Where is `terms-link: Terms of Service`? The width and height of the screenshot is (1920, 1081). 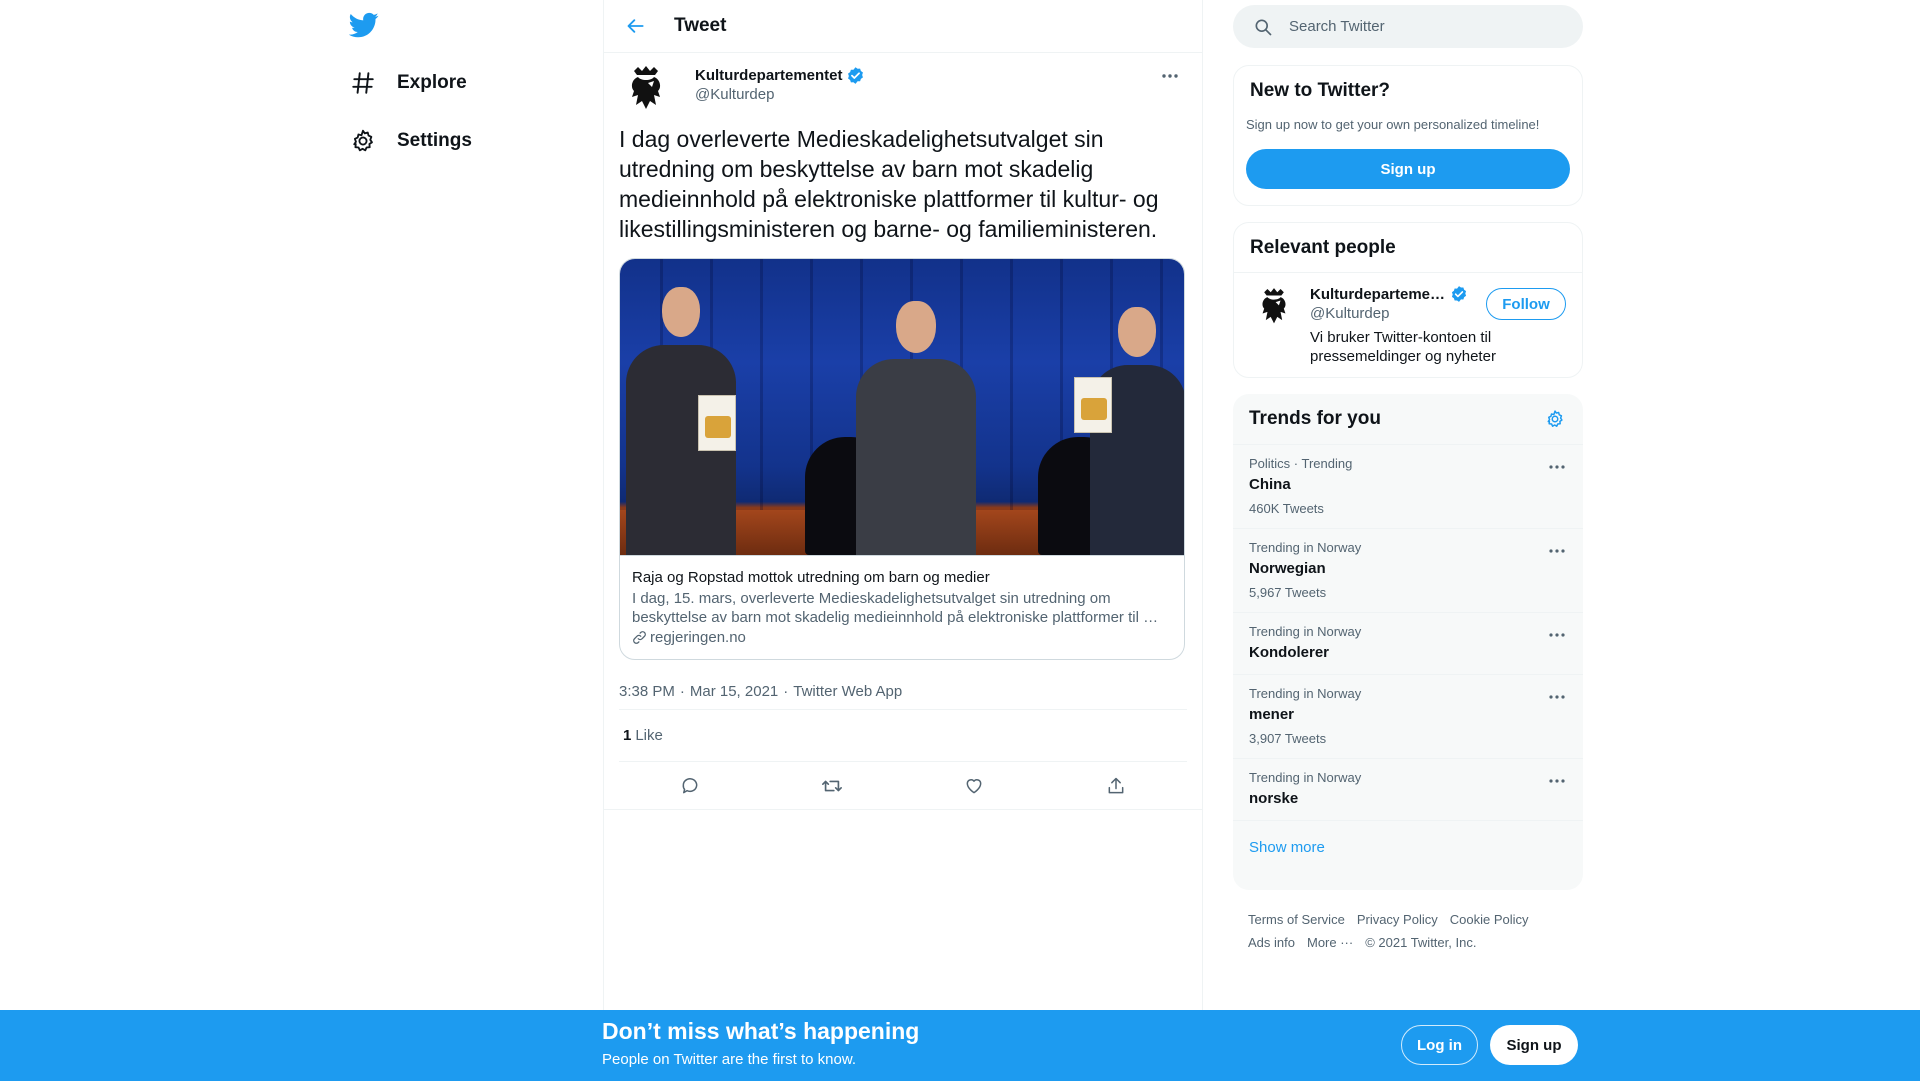
terms-link: Terms of Service is located at coordinates (1296, 919).